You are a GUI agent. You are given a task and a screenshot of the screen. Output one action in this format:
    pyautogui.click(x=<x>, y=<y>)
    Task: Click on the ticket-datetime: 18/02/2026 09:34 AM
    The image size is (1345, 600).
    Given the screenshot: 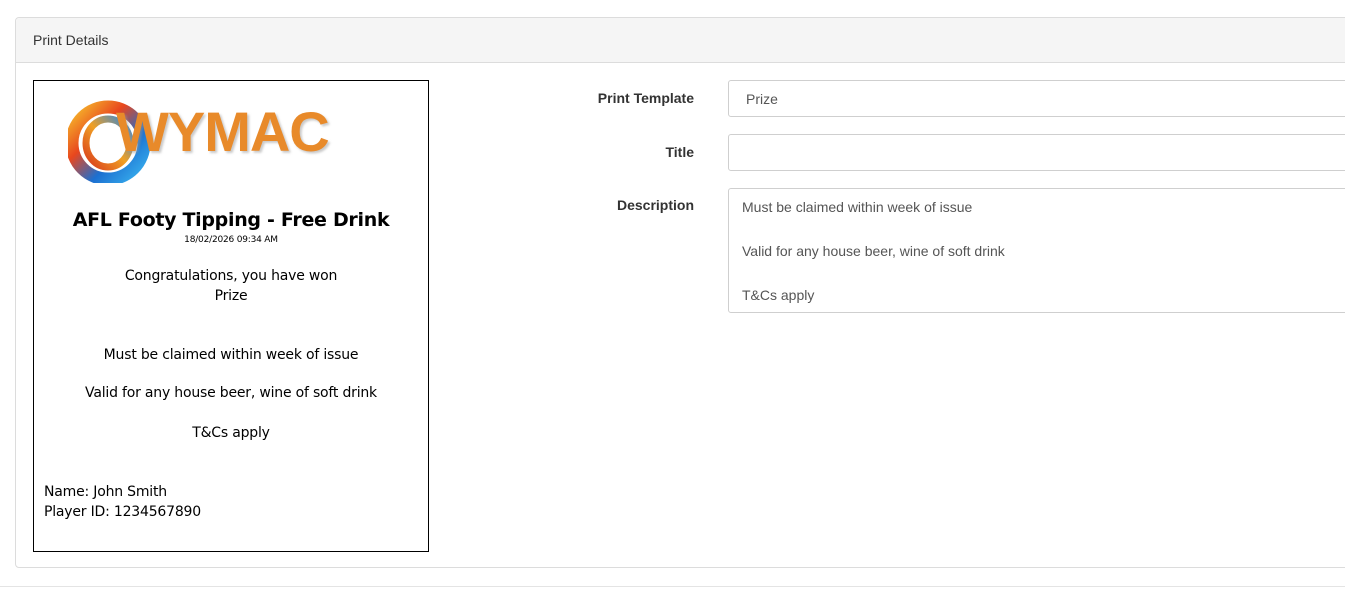 What is the action you would take?
    pyautogui.click(x=231, y=240)
    